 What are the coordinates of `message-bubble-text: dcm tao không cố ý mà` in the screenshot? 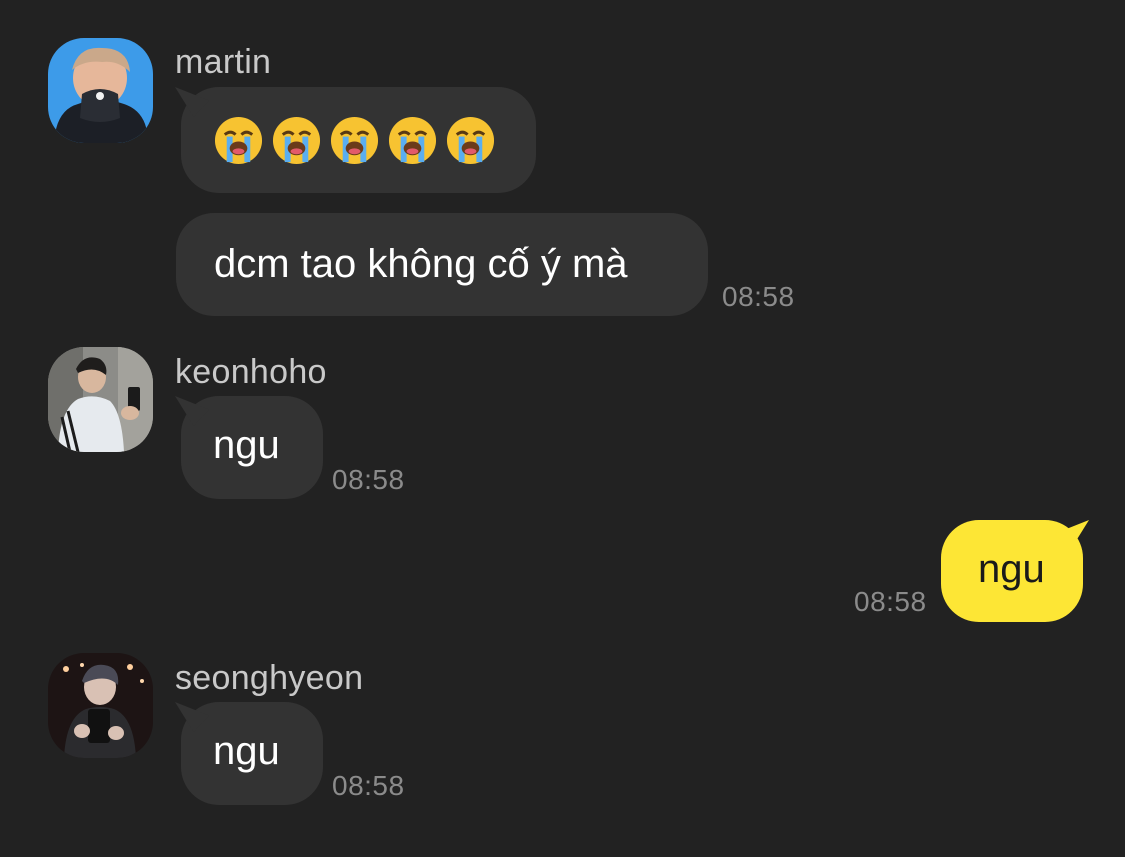 It's located at (442, 264).